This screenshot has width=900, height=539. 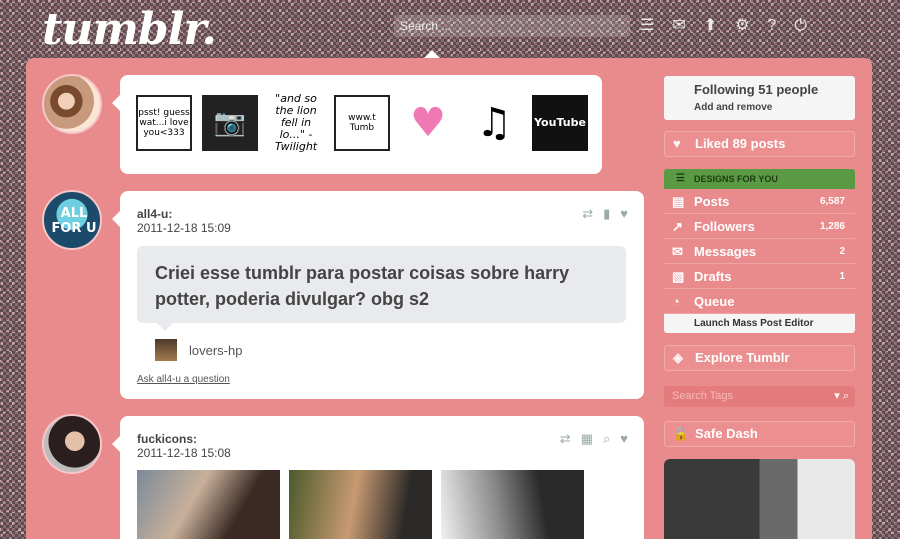 What do you see at coordinates (774, 89) in the screenshot?
I see `following-count: Following 51 people` at bounding box center [774, 89].